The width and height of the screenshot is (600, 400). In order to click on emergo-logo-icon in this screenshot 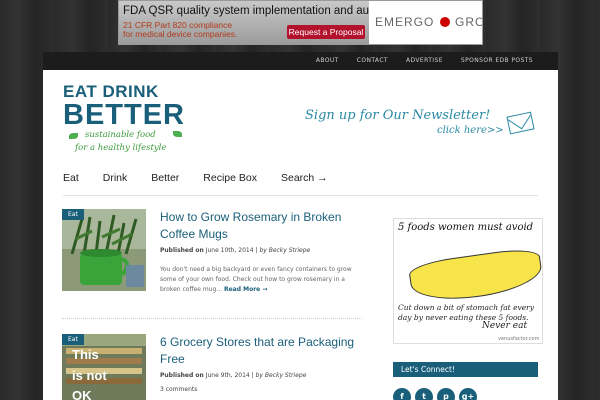, I will do `click(444, 22)`.